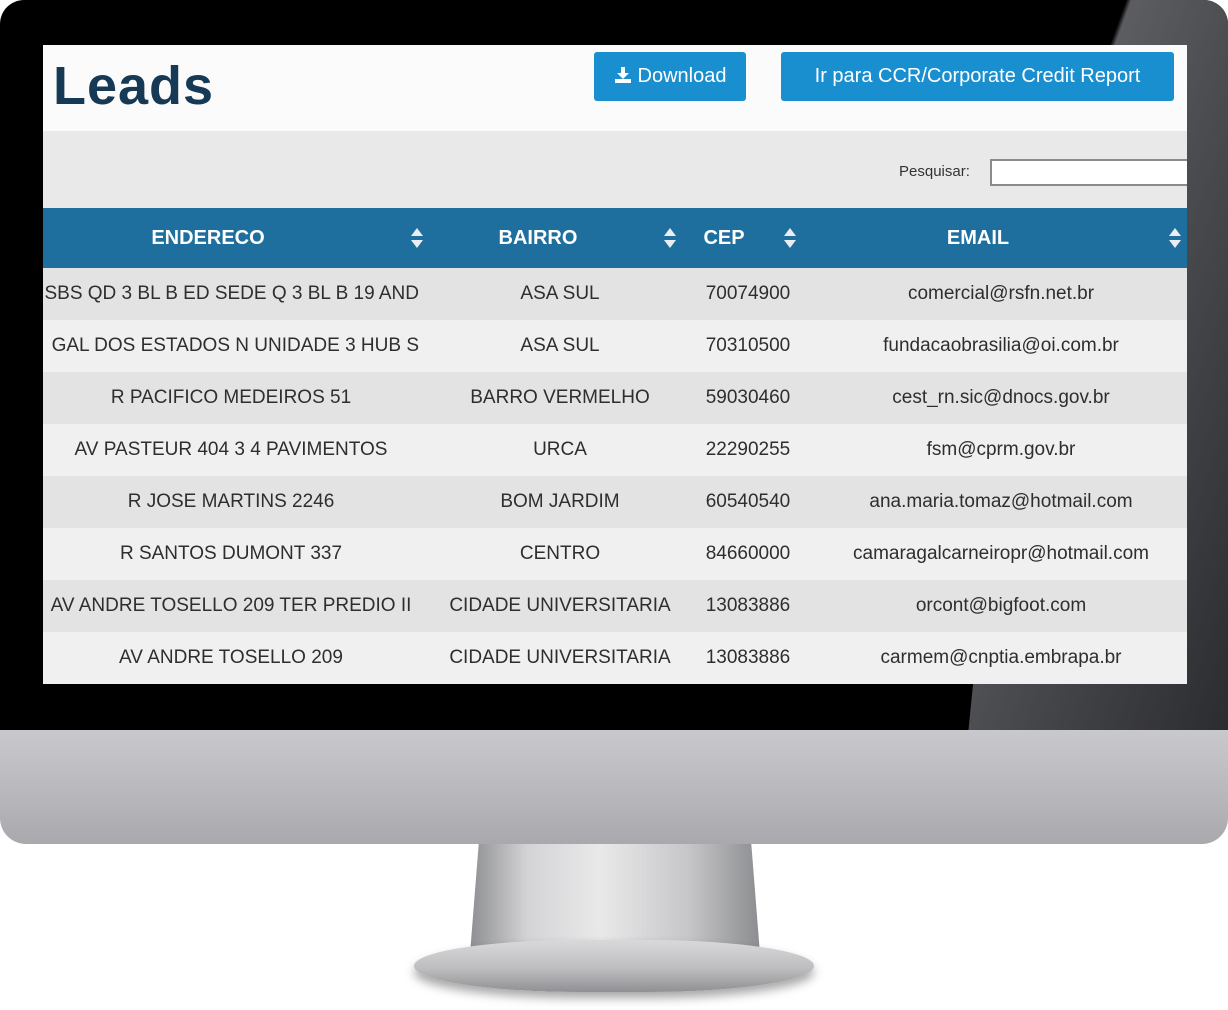  Describe the element at coordinates (748, 397) in the screenshot. I see `cell-cep: 59030460` at that location.